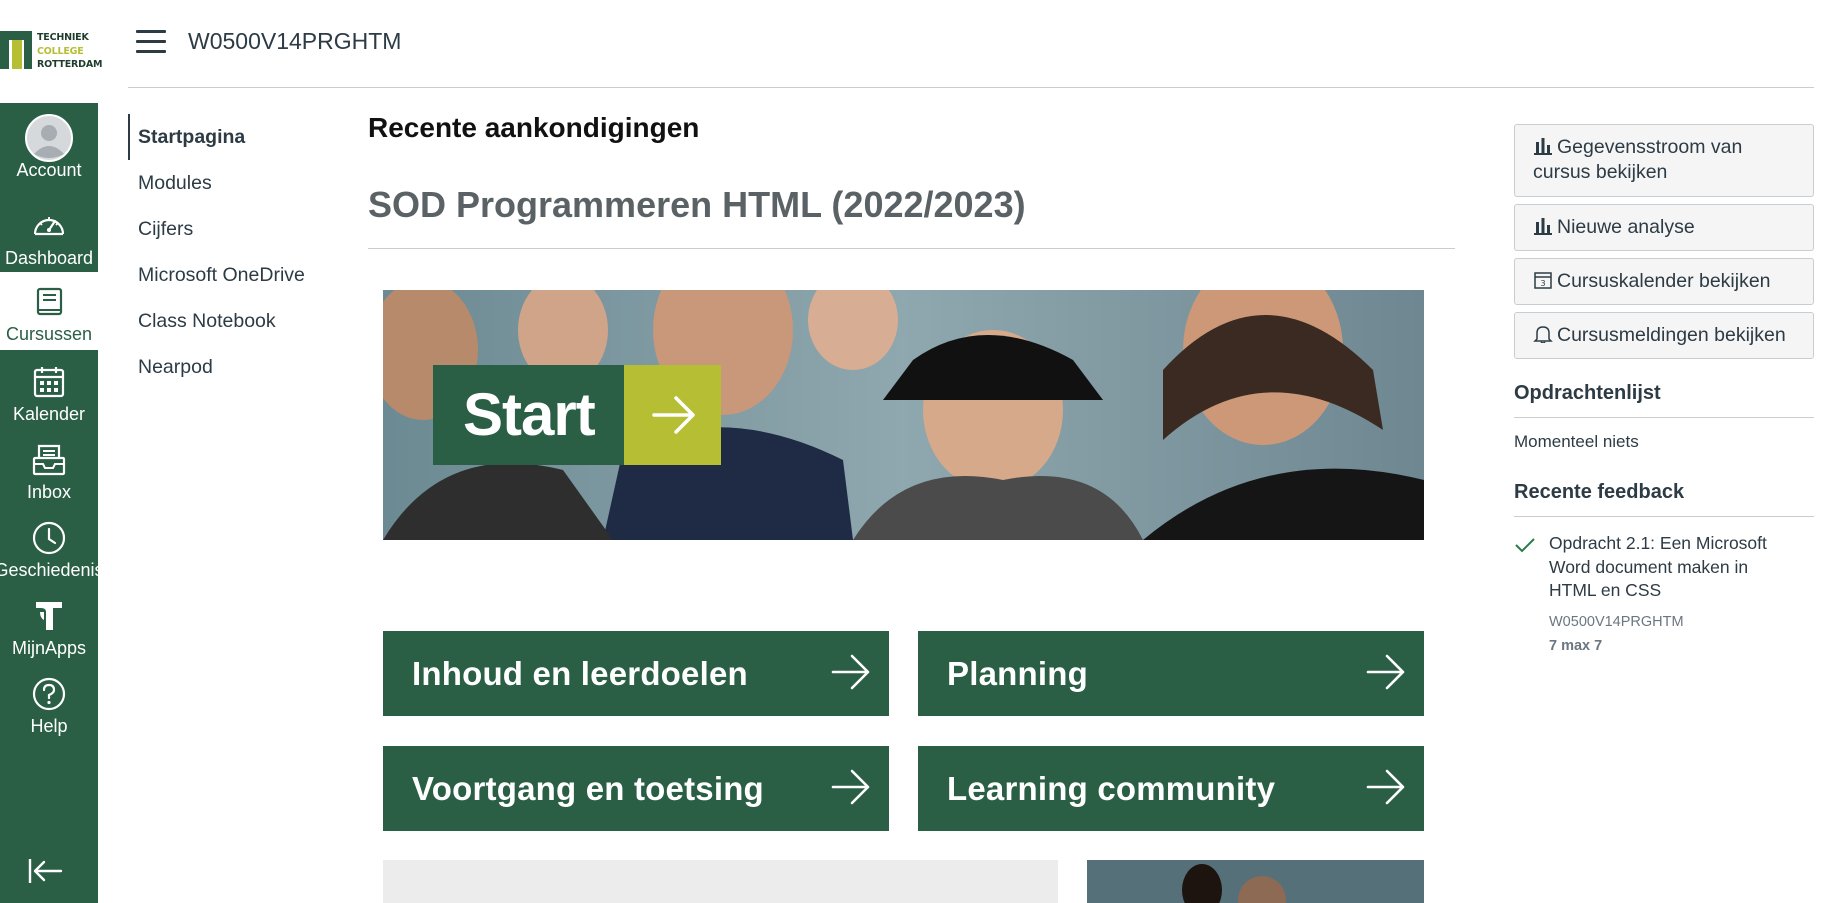  Describe the element at coordinates (1255, 881) in the screenshot. I see `student-photo` at that location.